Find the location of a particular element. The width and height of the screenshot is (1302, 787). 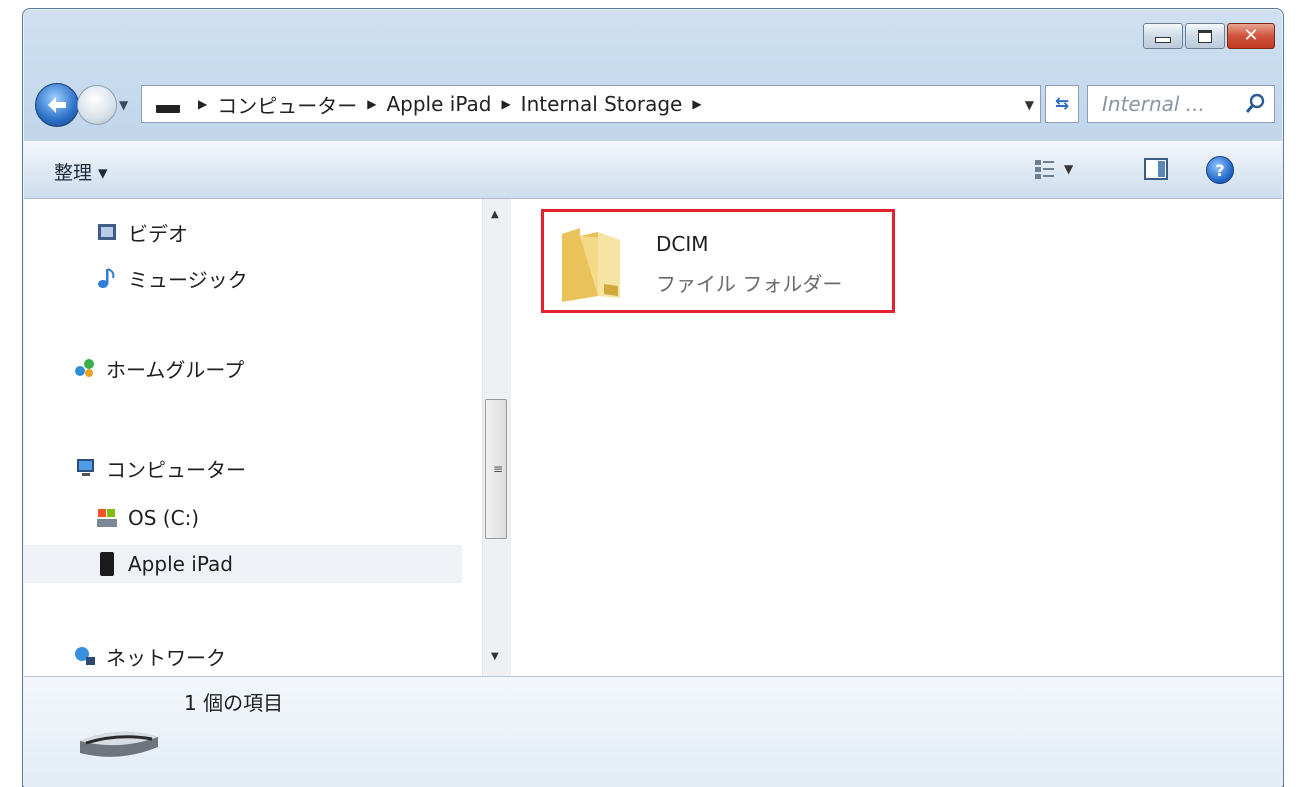

nav-item-video: ビデオ is located at coordinates (243, 232).